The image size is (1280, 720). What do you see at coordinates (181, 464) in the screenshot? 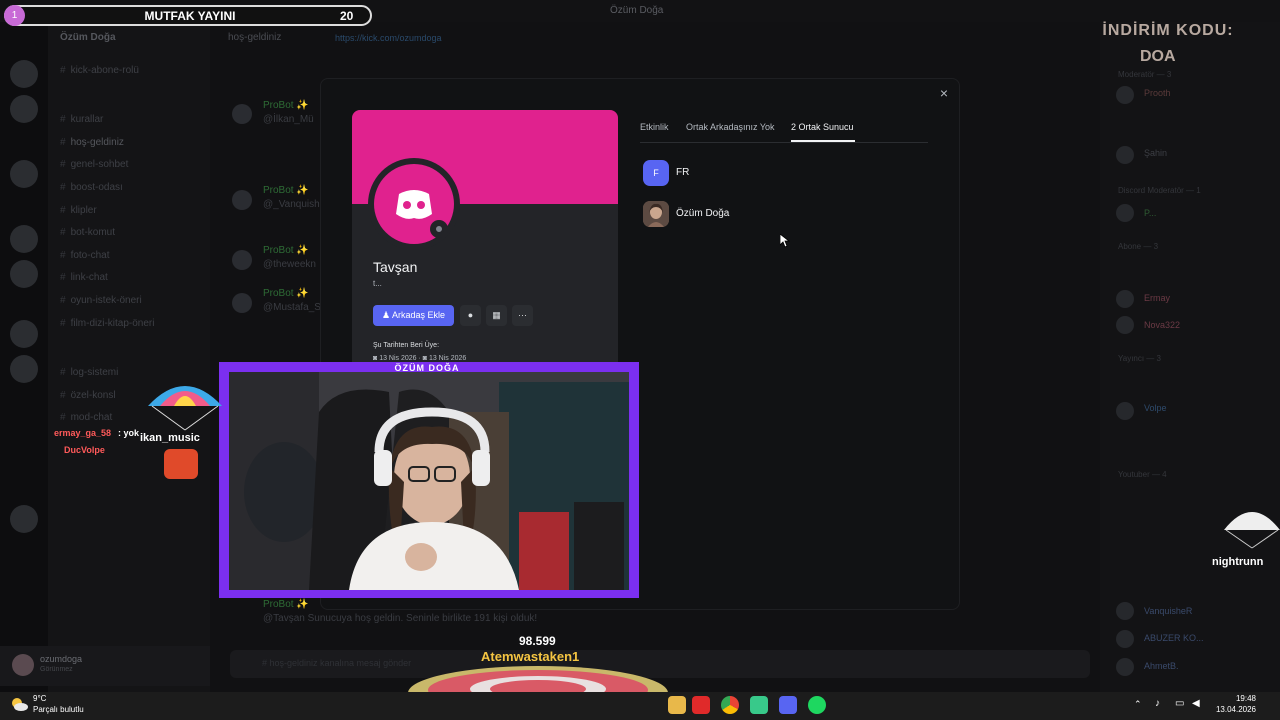
I see `avatar-drop-icon` at bounding box center [181, 464].